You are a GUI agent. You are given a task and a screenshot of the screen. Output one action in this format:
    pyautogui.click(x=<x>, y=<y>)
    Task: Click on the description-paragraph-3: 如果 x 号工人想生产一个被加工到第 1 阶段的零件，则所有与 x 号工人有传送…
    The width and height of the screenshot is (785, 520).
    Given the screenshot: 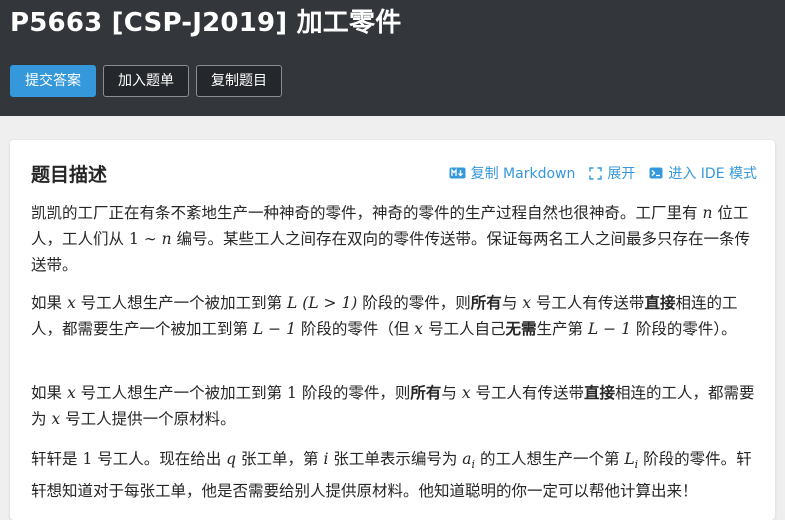 What is the action you would take?
    pyautogui.click(x=393, y=406)
    